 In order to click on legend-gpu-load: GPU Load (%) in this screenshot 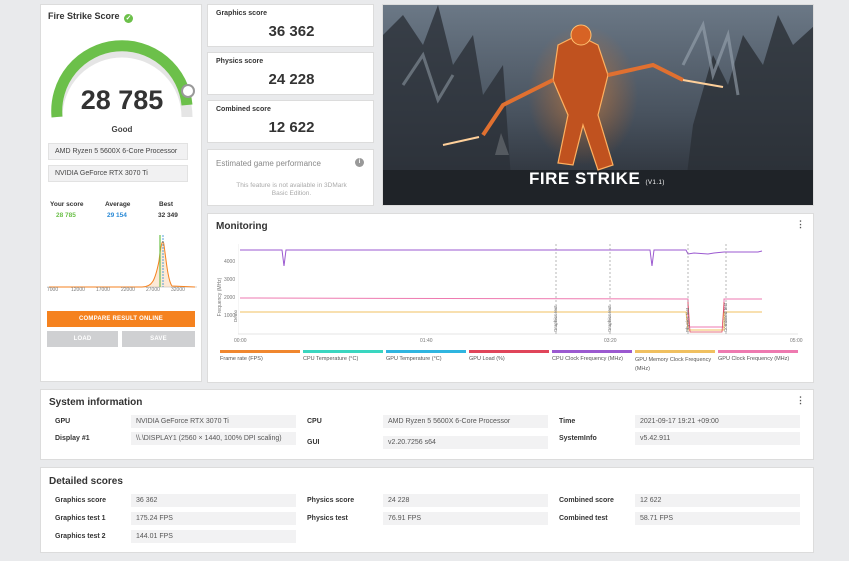, I will do `click(487, 359)`.